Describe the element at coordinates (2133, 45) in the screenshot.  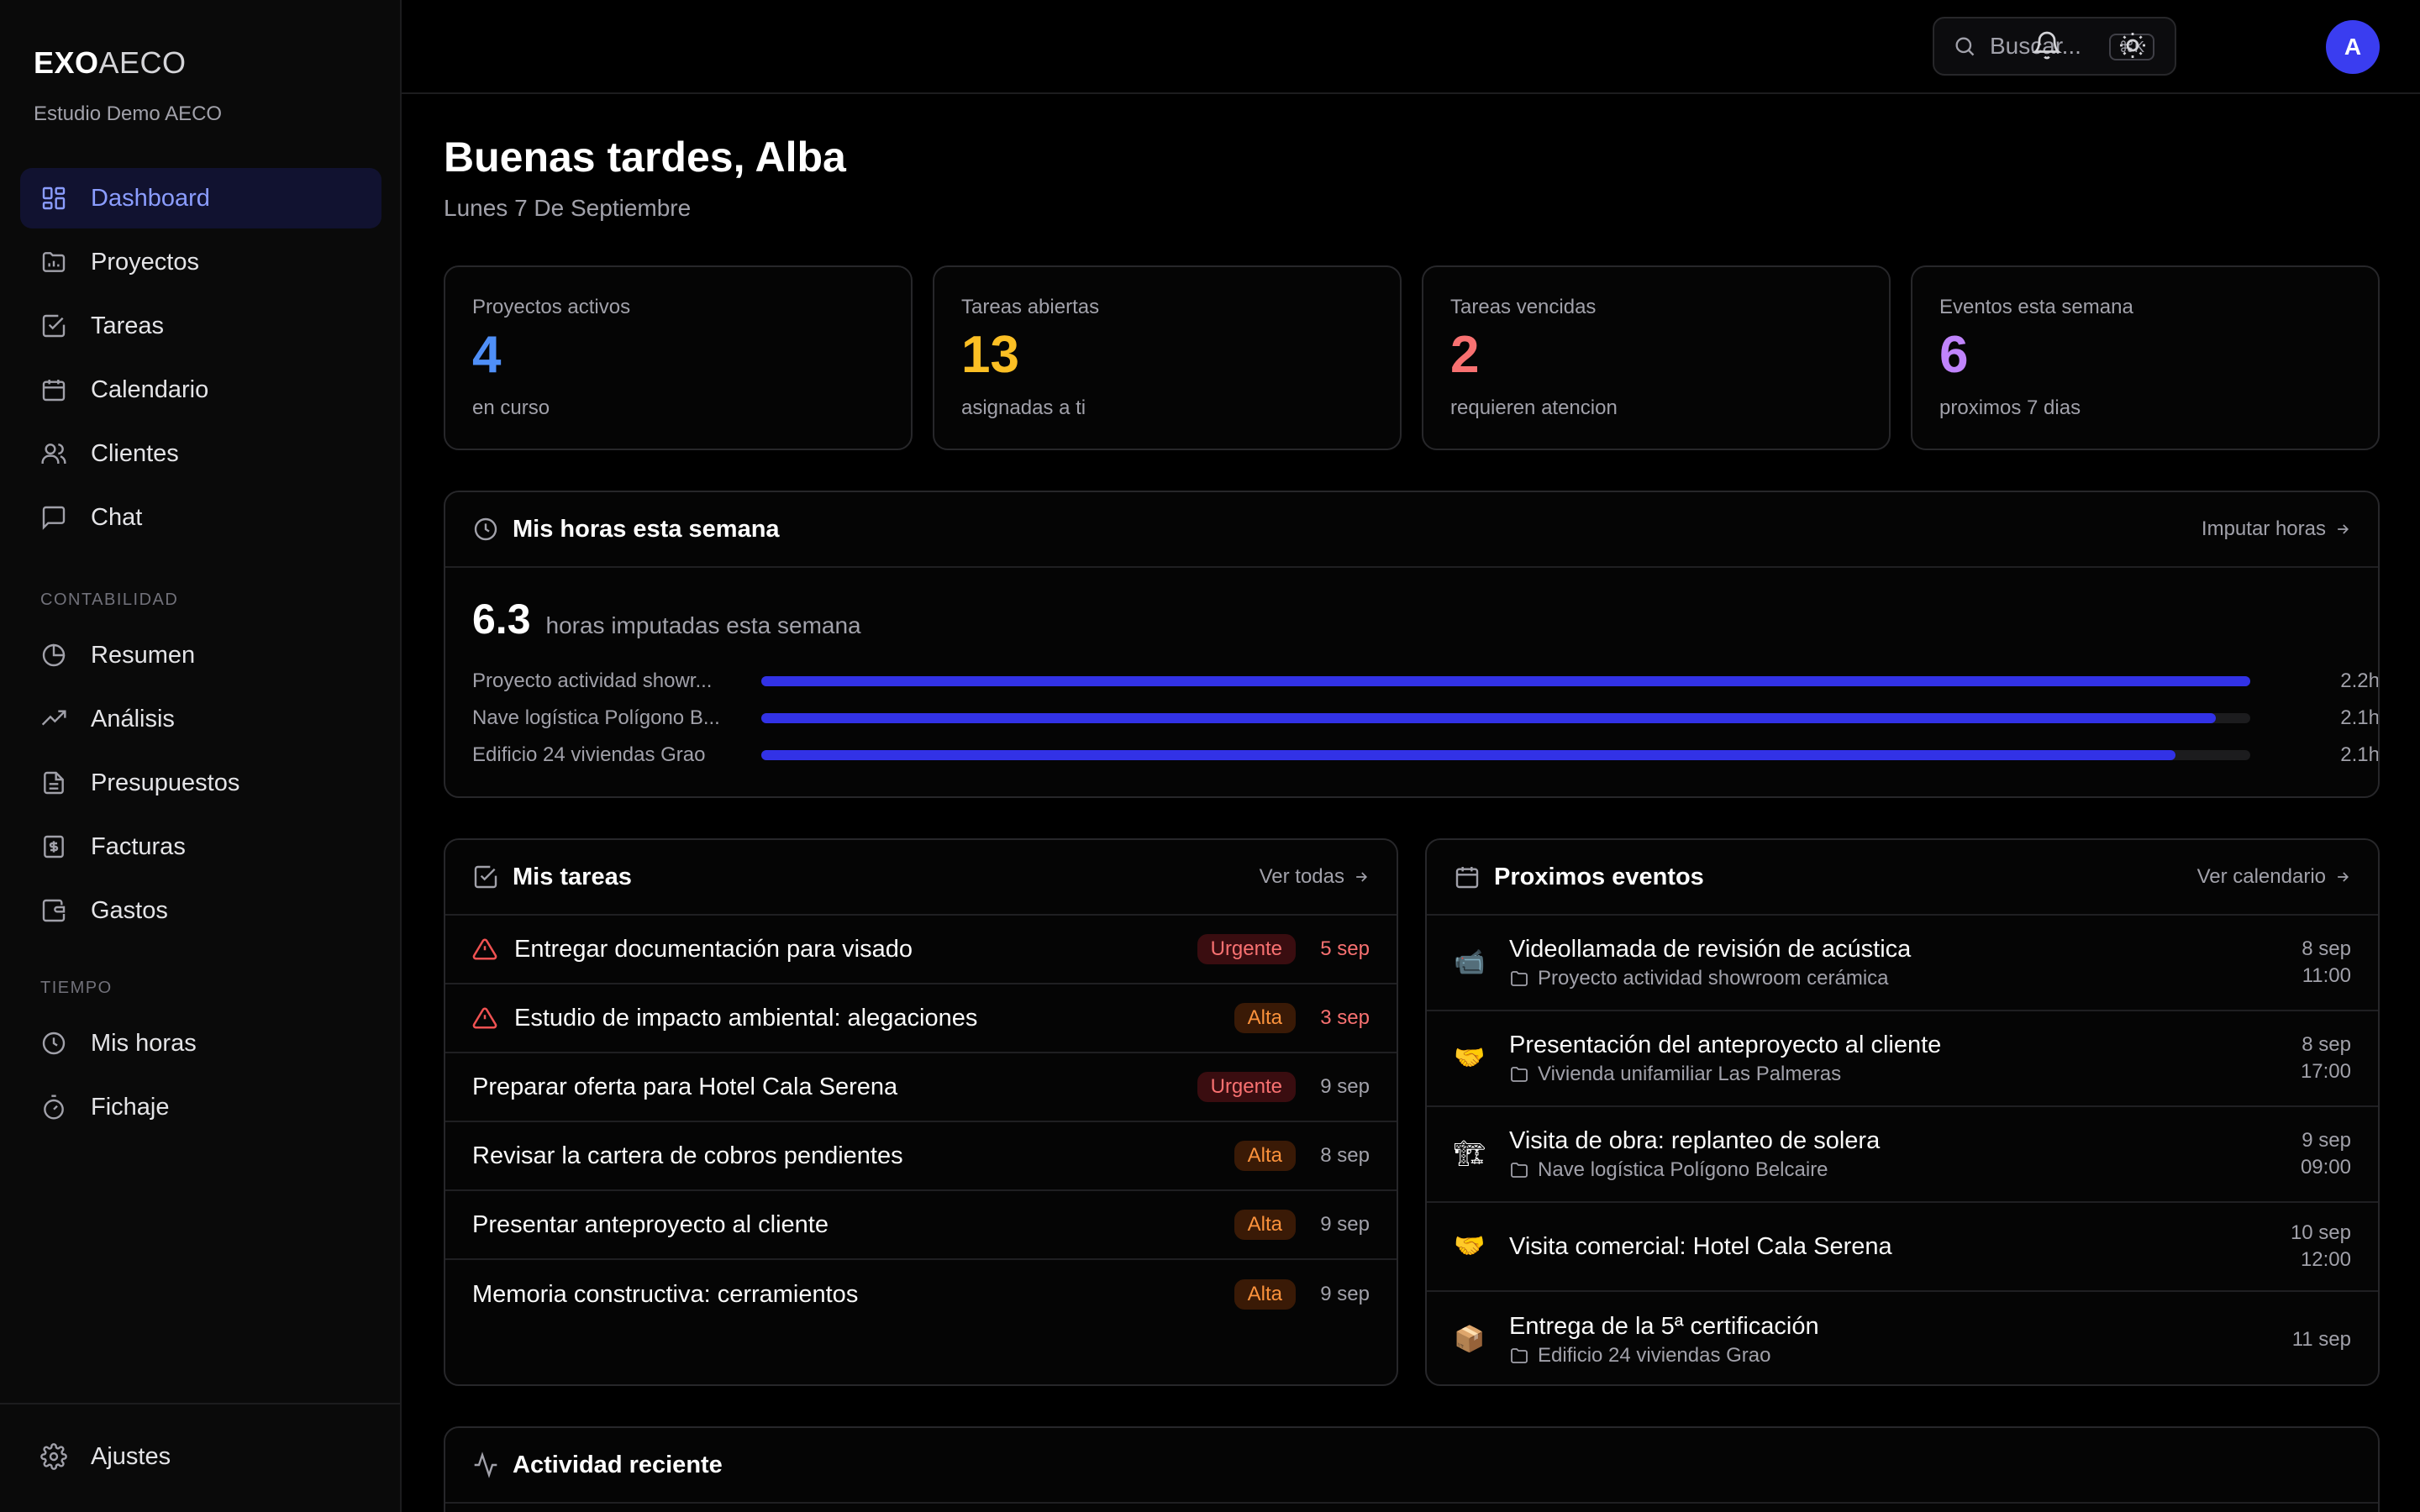
I see `sun-icon` at that location.